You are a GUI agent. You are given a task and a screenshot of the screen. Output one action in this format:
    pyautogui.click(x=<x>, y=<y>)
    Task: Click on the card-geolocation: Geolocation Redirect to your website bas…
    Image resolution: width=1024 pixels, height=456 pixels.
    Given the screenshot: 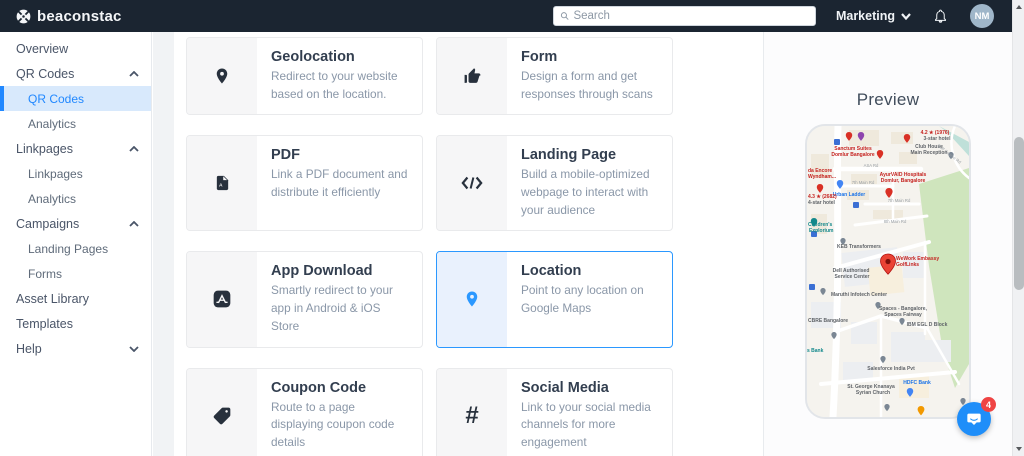 What is the action you would take?
    pyautogui.click(x=304, y=76)
    